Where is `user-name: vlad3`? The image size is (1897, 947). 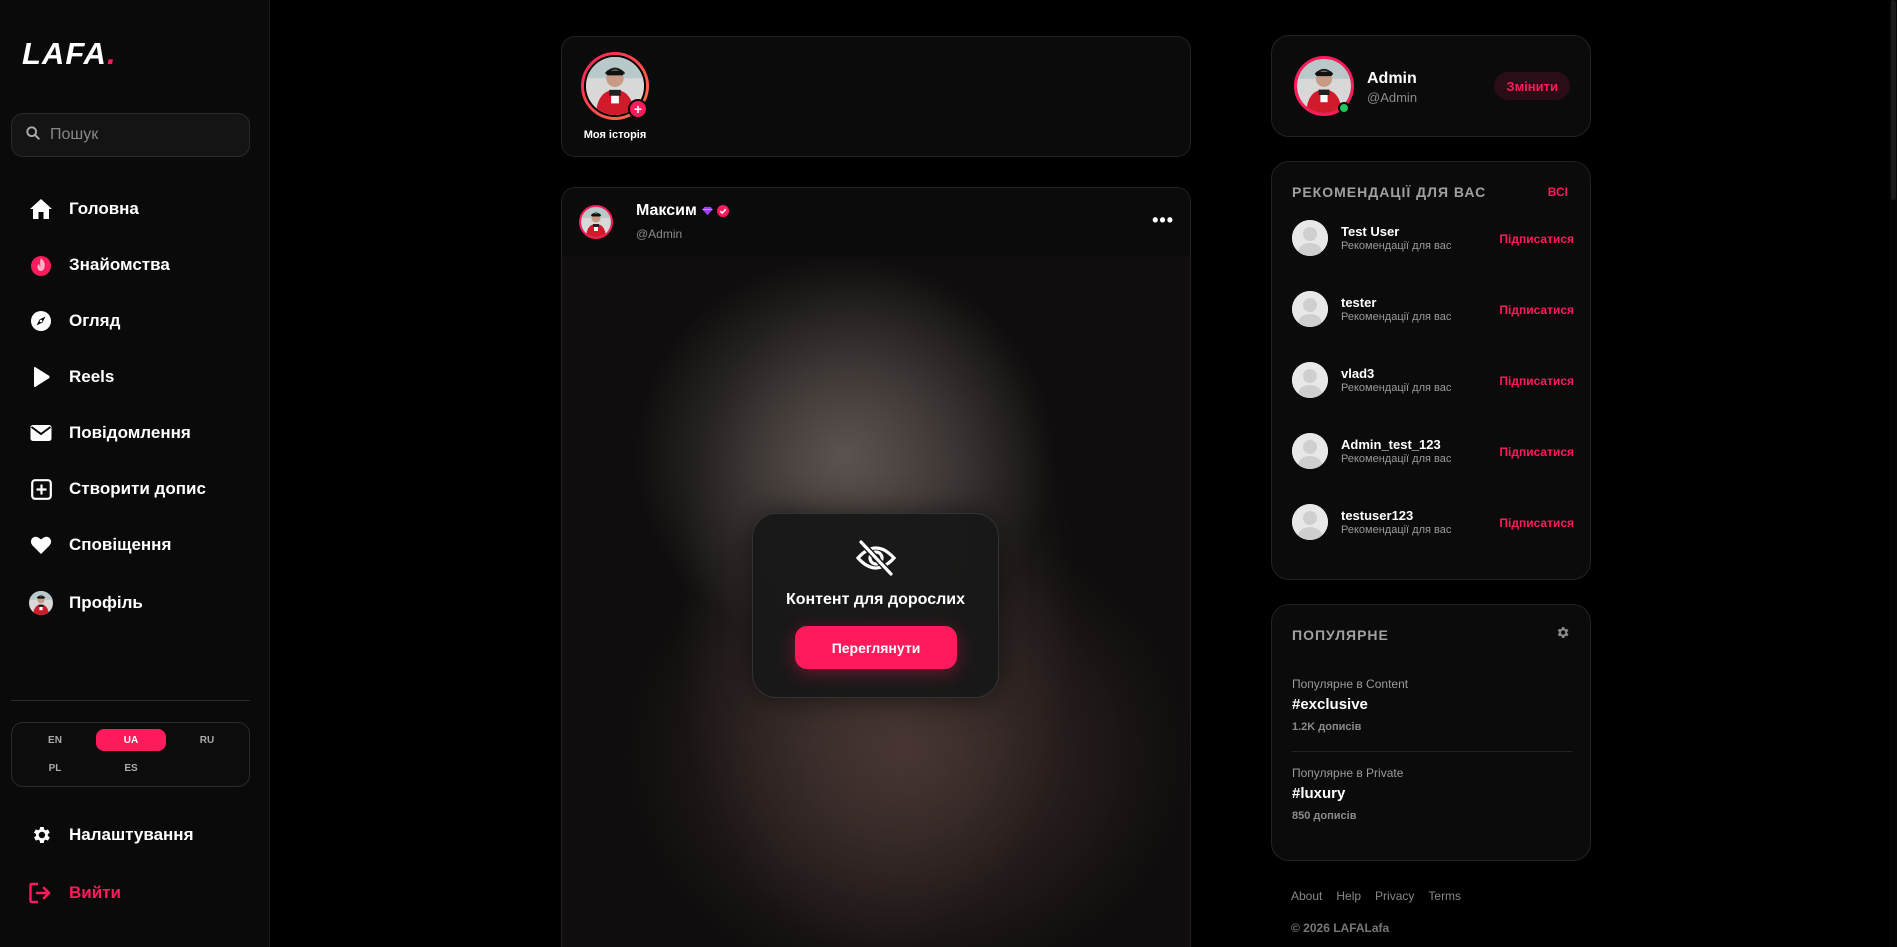 user-name: vlad3 is located at coordinates (1357, 373).